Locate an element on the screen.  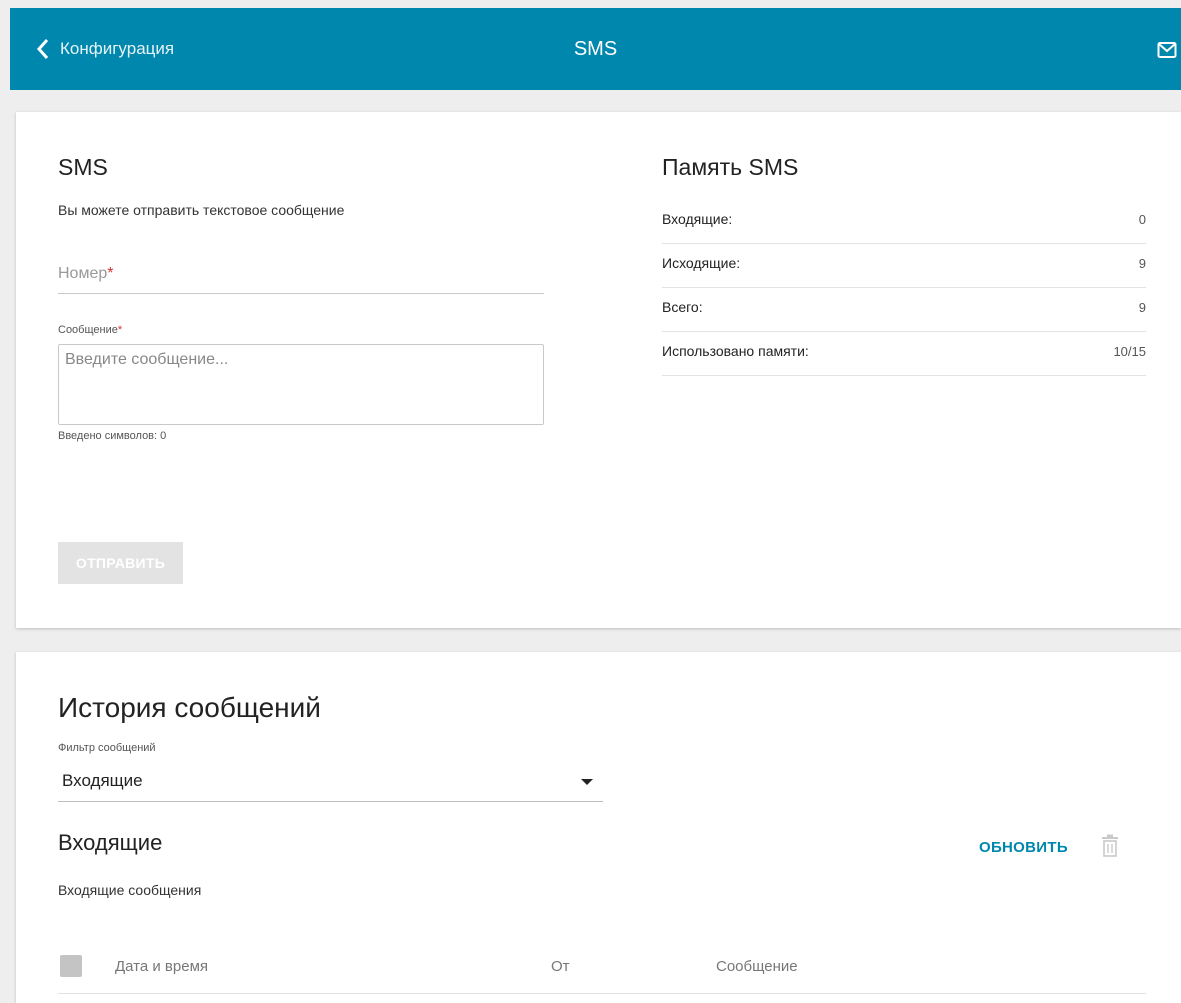
number-field: Номер* is located at coordinates (301, 275).